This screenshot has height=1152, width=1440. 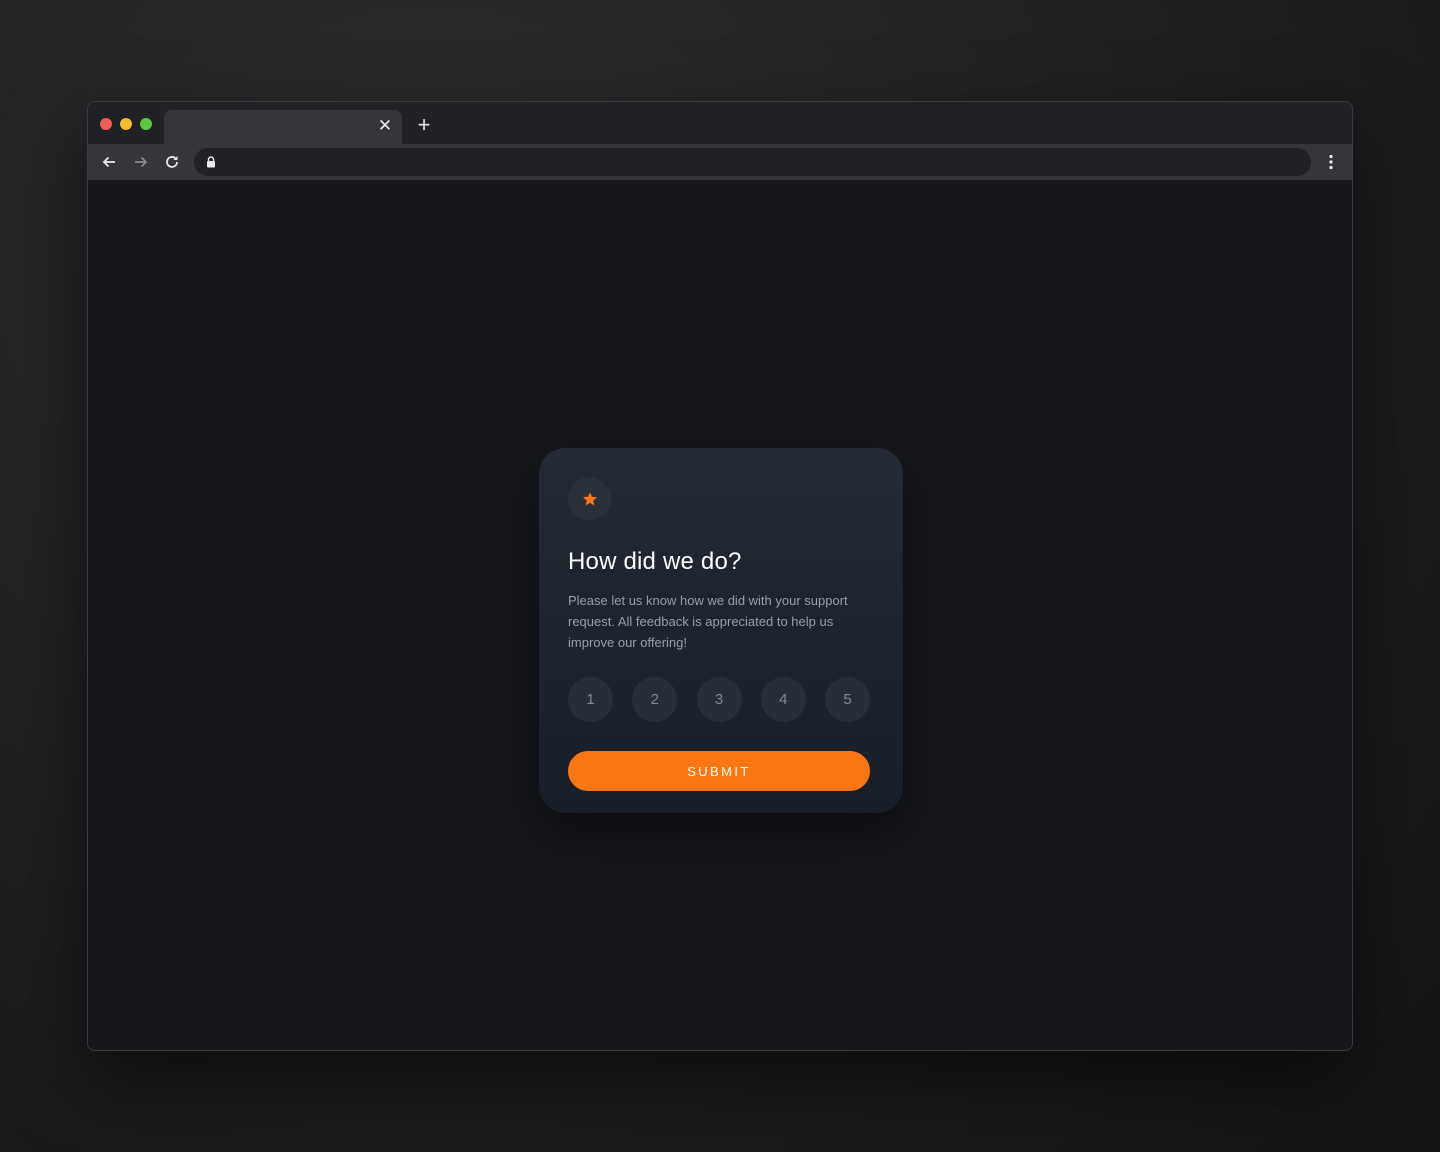 What do you see at coordinates (752, 162) in the screenshot?
I see `address-bar` at bounding box center [752, 162].